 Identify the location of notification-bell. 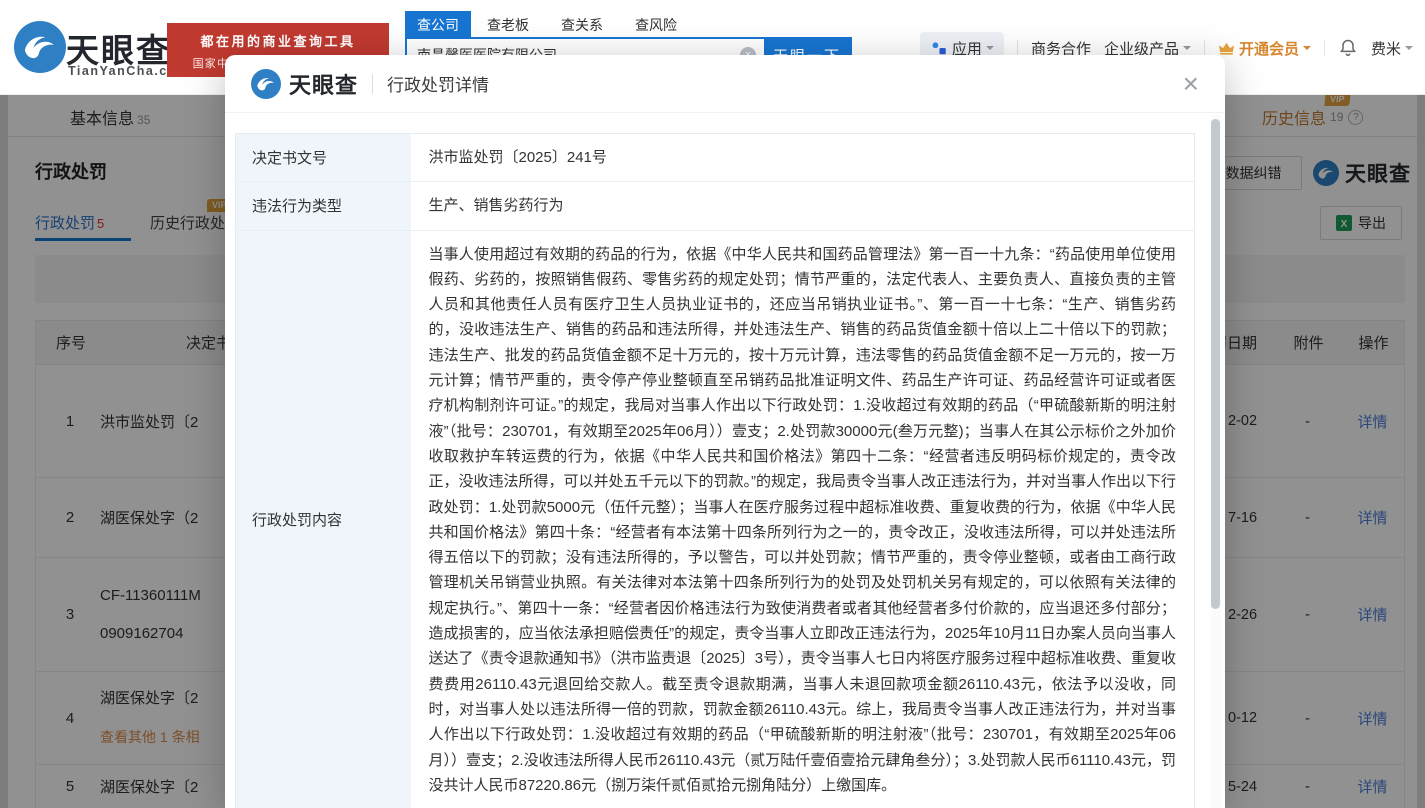
(1348, 48).